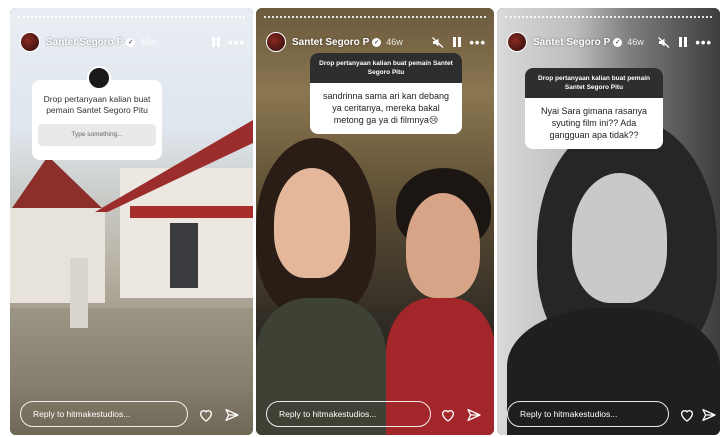 This screenshot has width=722, height=437. Describe the element at coordinates (57, 255) in the screenshot. I see `house-wall-left` at that location.